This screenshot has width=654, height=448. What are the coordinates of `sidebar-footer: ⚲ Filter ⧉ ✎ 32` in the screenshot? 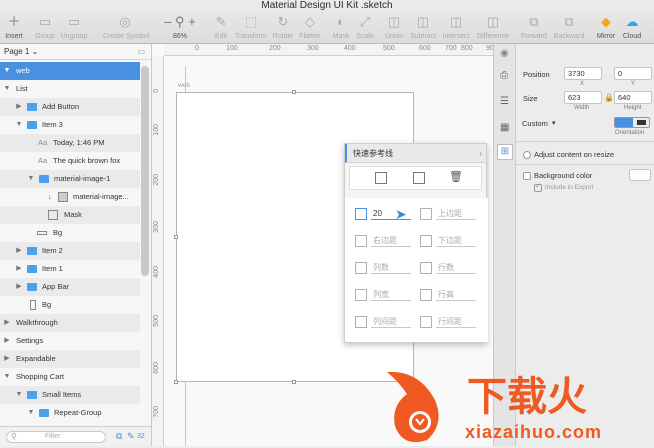 It's located at (75, 436).